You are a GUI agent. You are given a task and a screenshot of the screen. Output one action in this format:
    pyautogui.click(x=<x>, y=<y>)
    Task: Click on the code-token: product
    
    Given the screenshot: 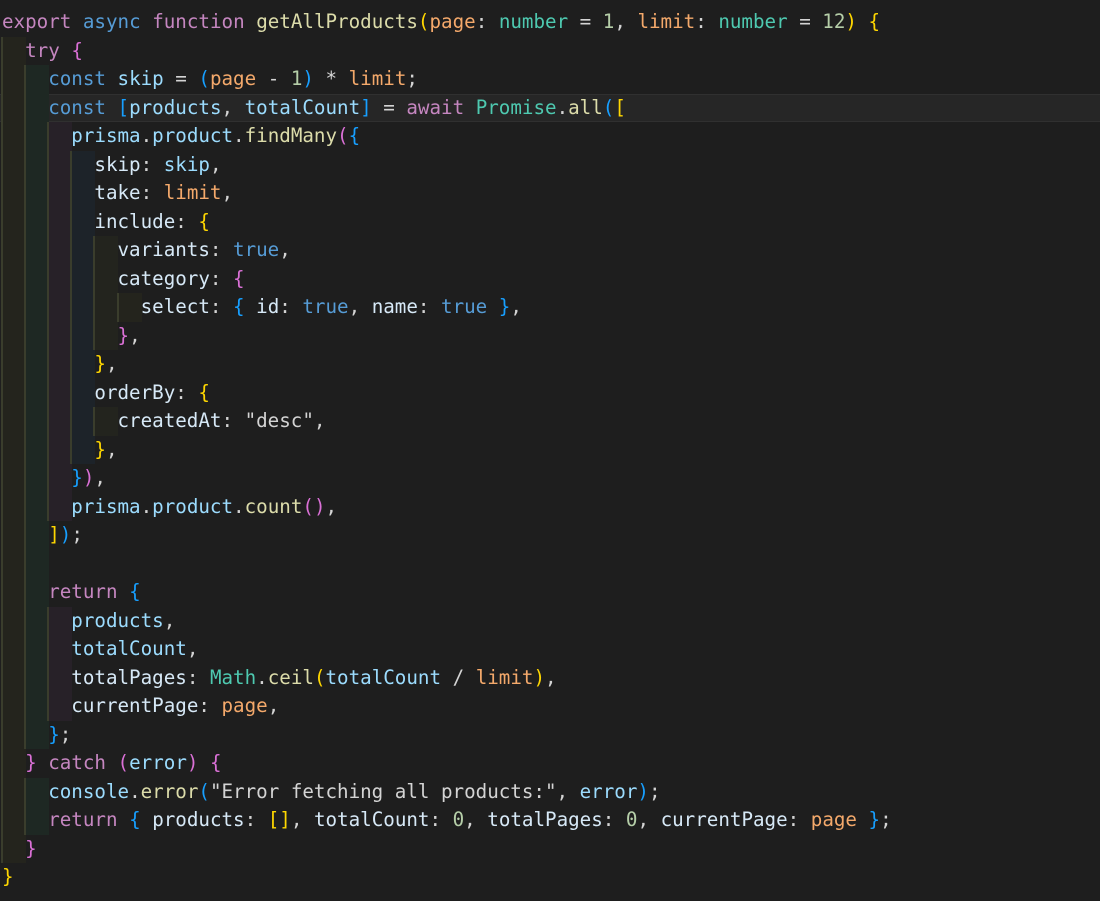 What is the action you would take?
    pyautogui.click(x=193, y=506)
    